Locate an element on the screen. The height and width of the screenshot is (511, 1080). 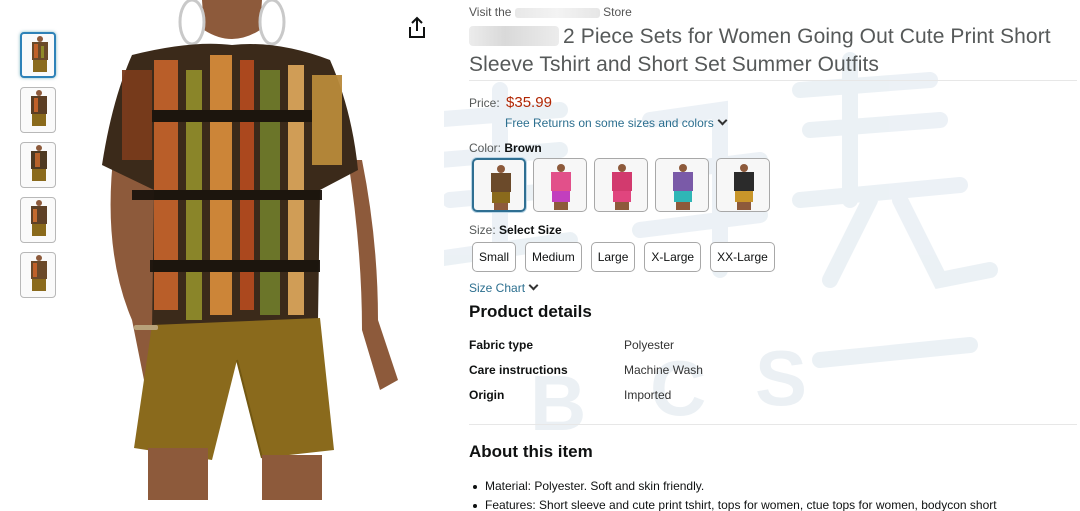
store-link-prefix: Visit the is located at coordinates (490, 12).